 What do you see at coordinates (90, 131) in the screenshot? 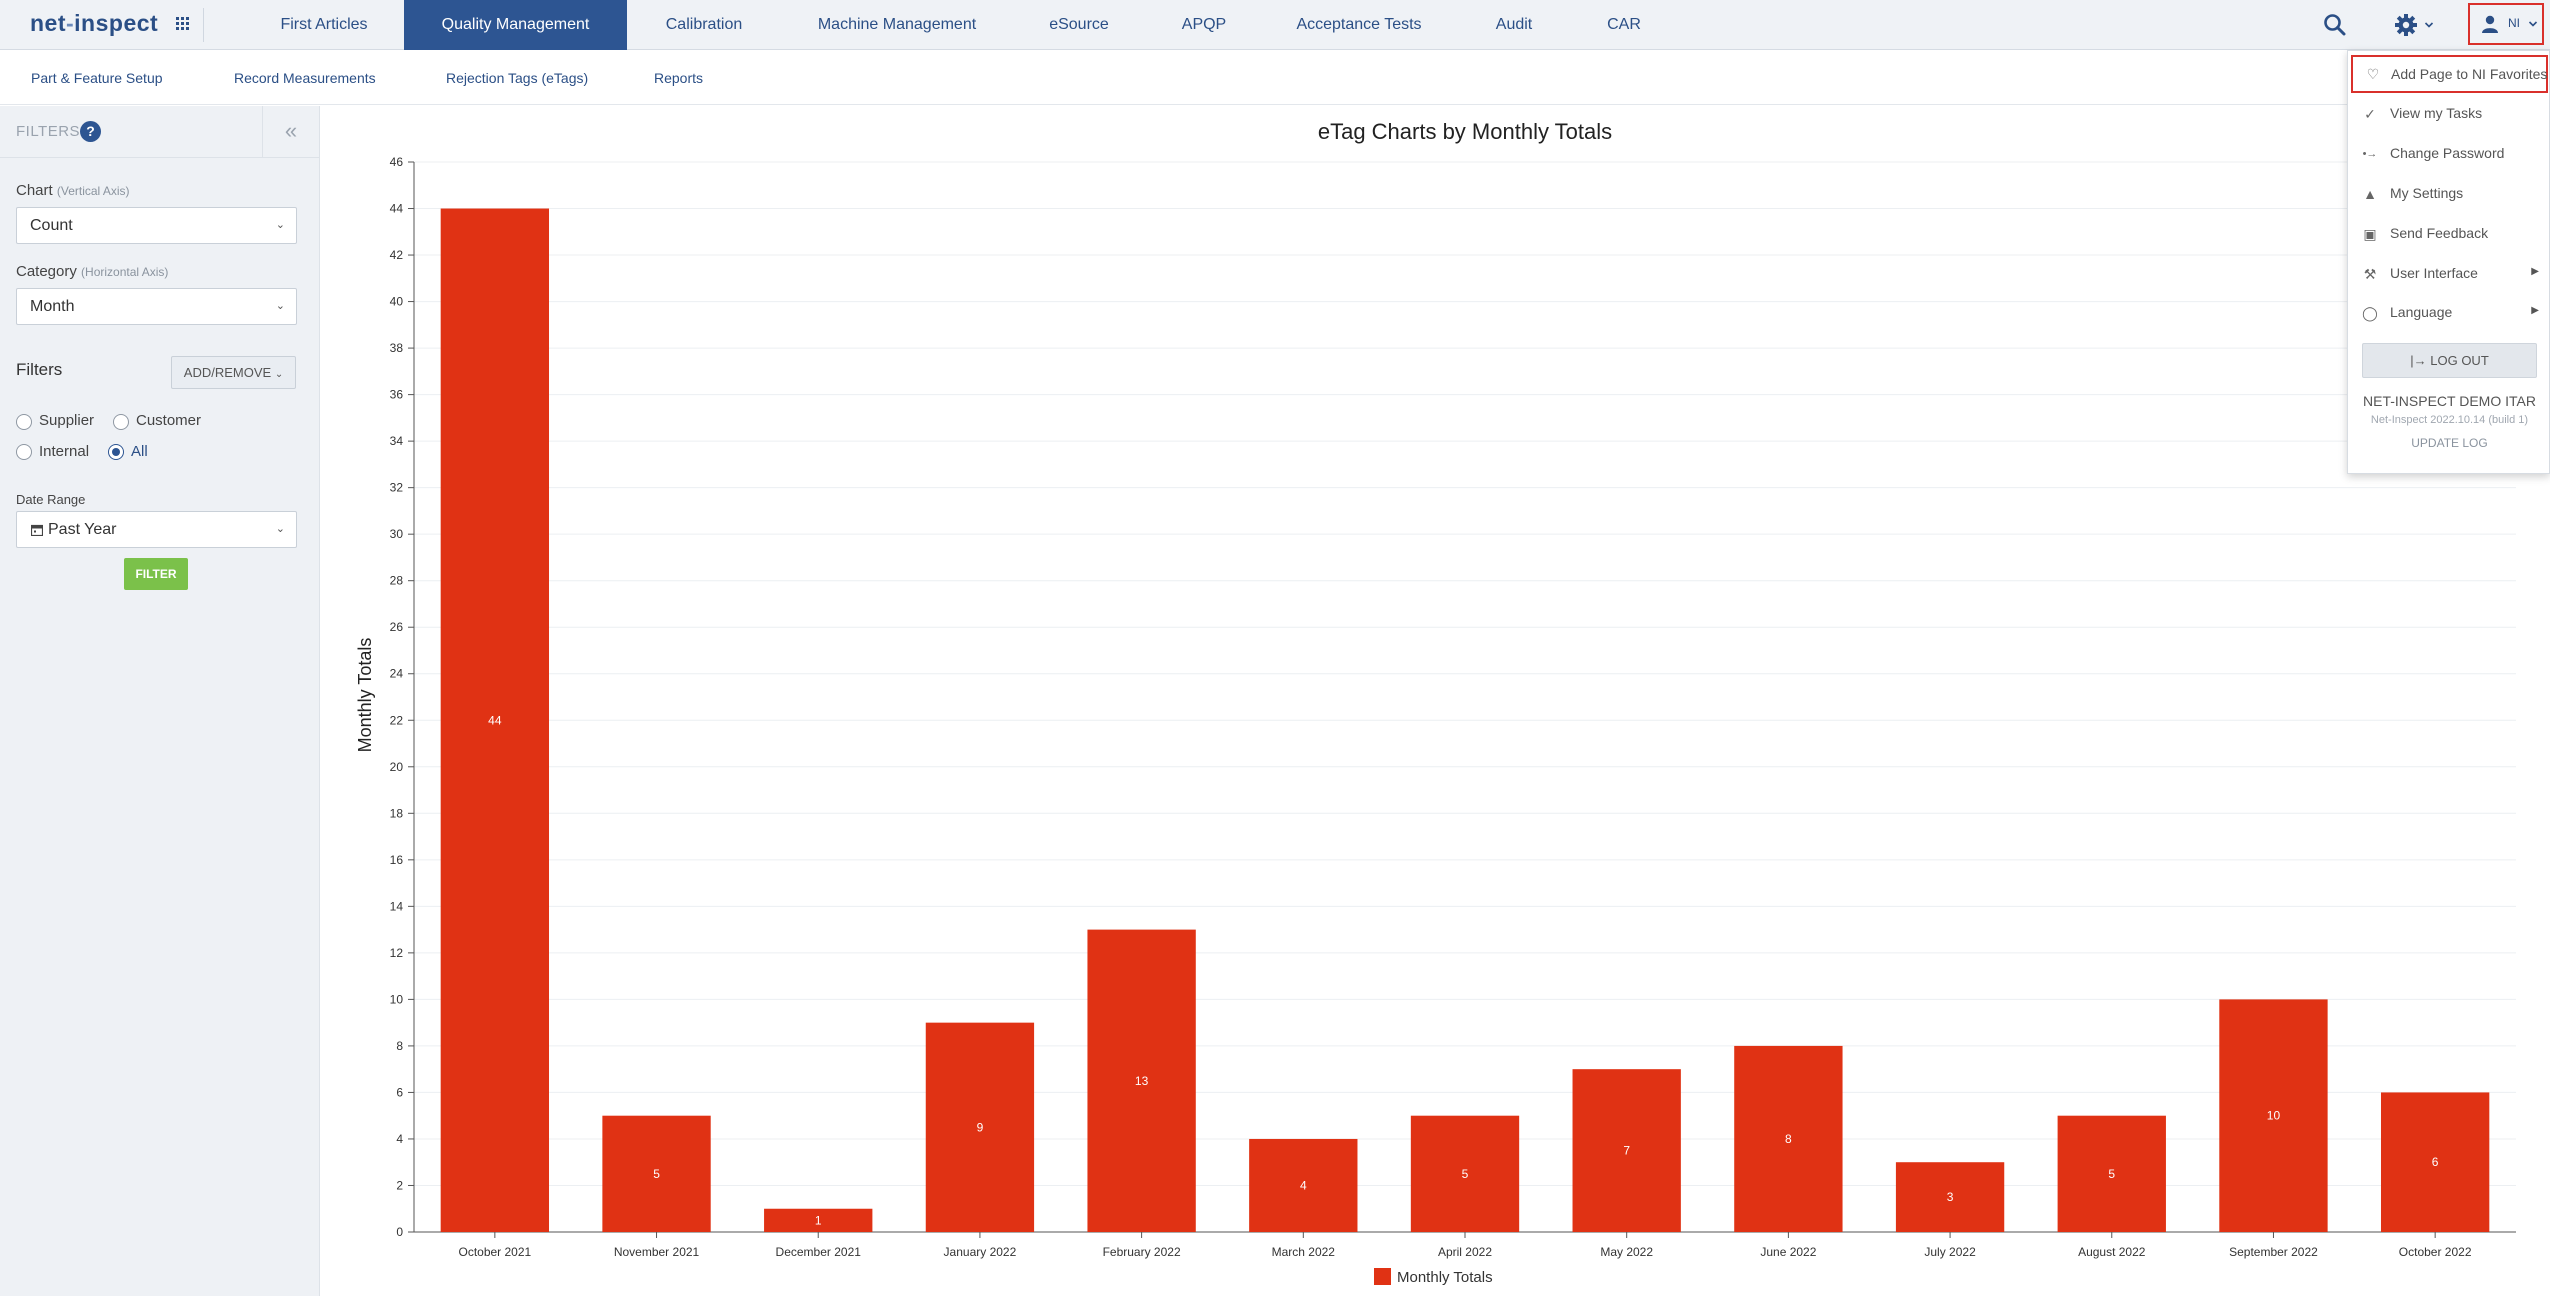
I see `help-icon: ?` at bounding box center [90, 131].